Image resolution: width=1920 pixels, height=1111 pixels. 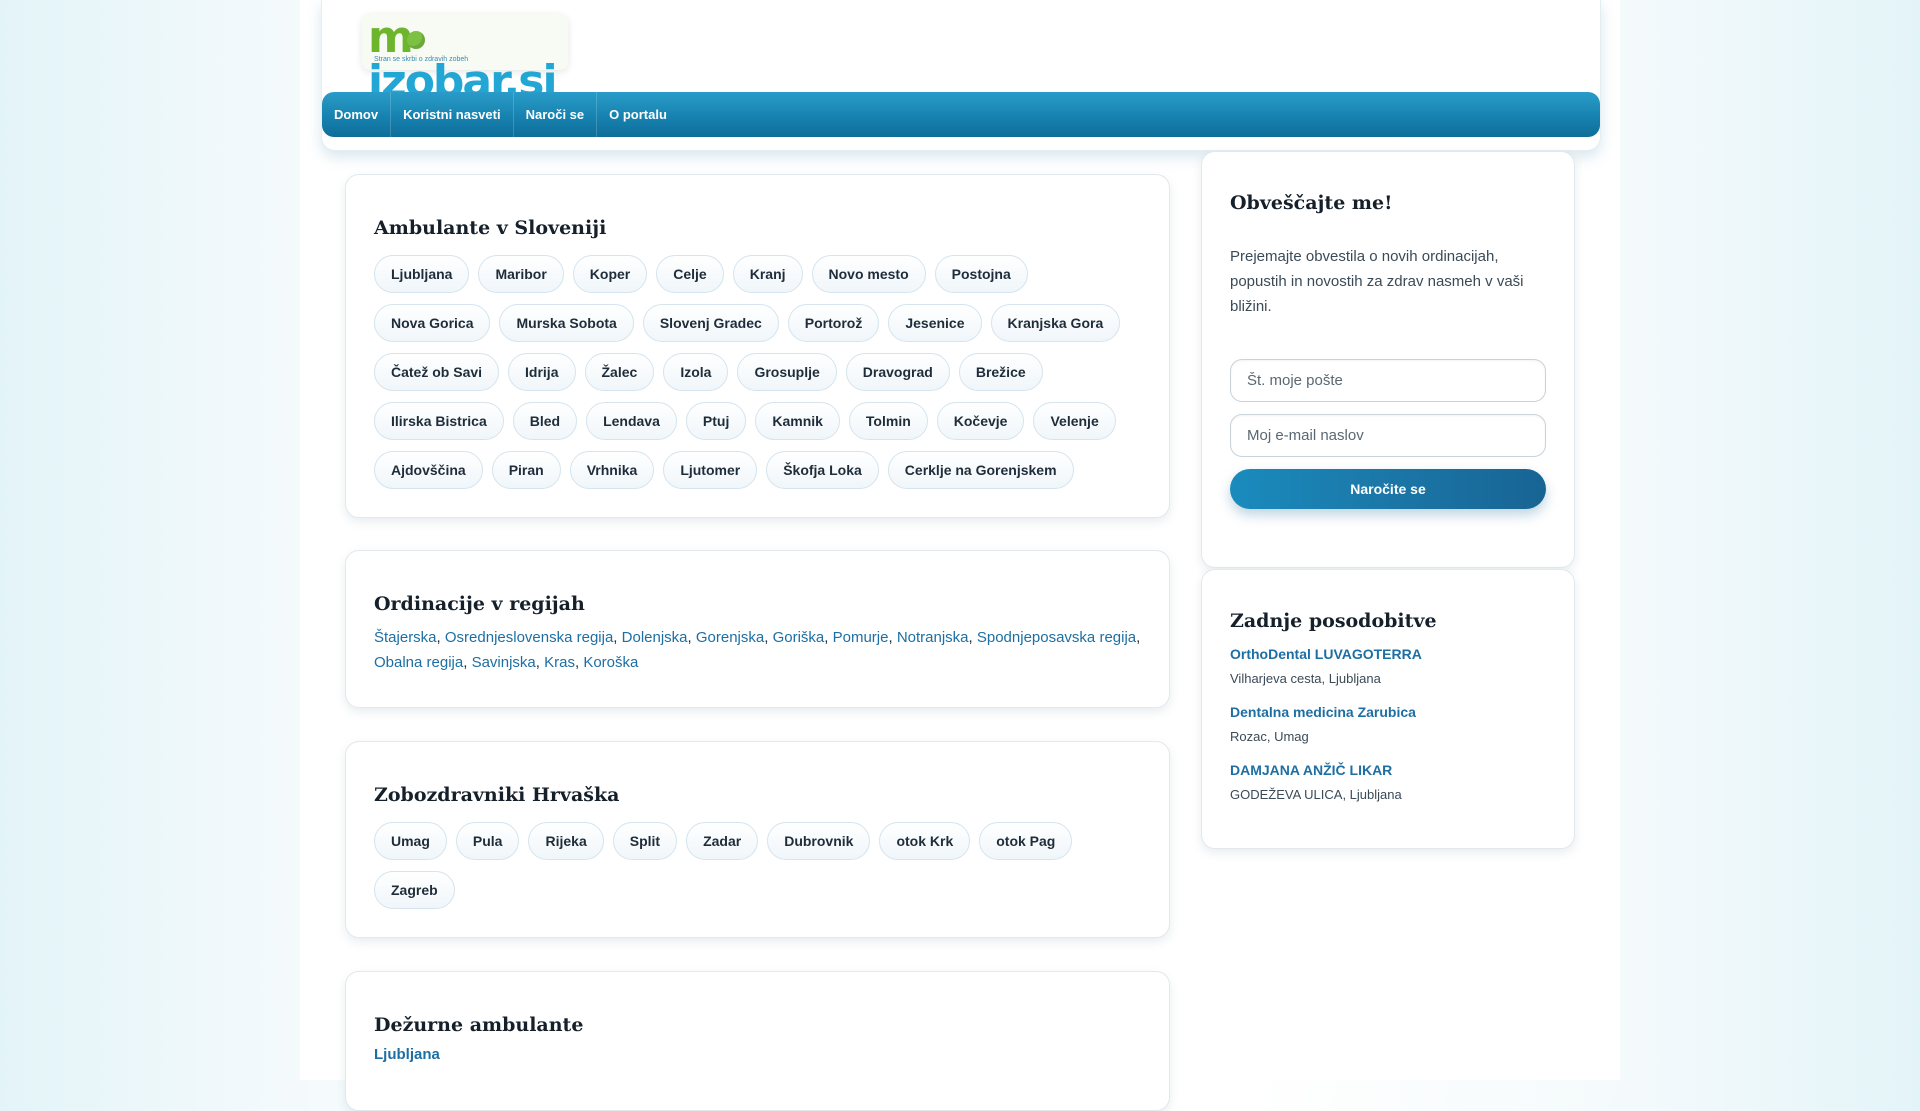 What do you see at coordinates (645, 841) in the screenshot?
I see `city-pill-split: Split` at bounding box center [645, 841].